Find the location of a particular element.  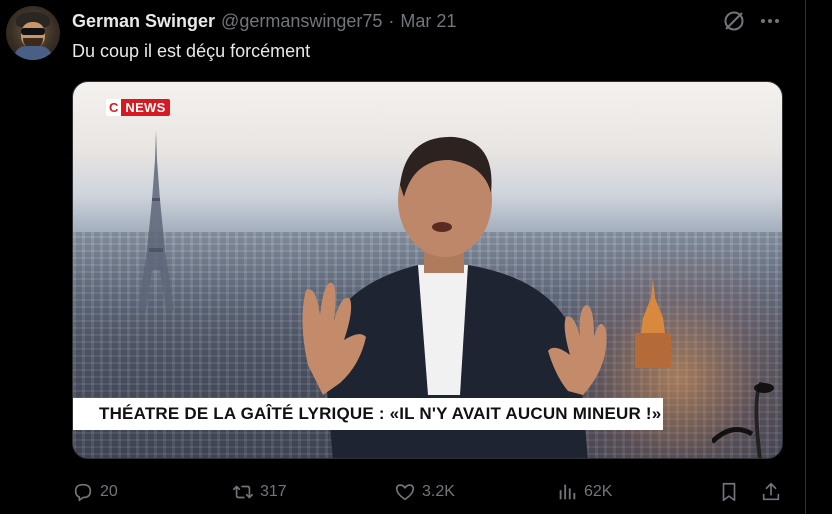

reply-icon is located at coordinates (83, 492).